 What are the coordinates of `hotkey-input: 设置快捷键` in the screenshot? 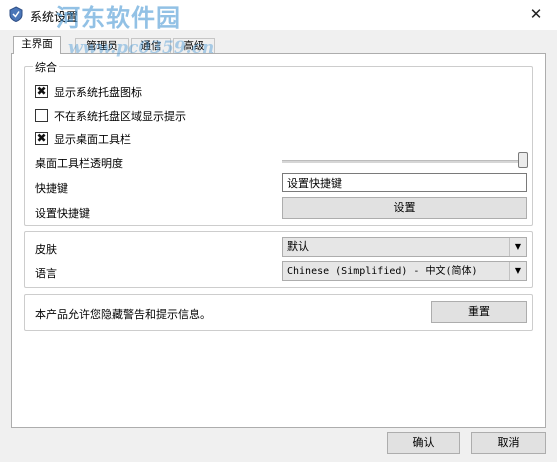 It's located at (404, 182).